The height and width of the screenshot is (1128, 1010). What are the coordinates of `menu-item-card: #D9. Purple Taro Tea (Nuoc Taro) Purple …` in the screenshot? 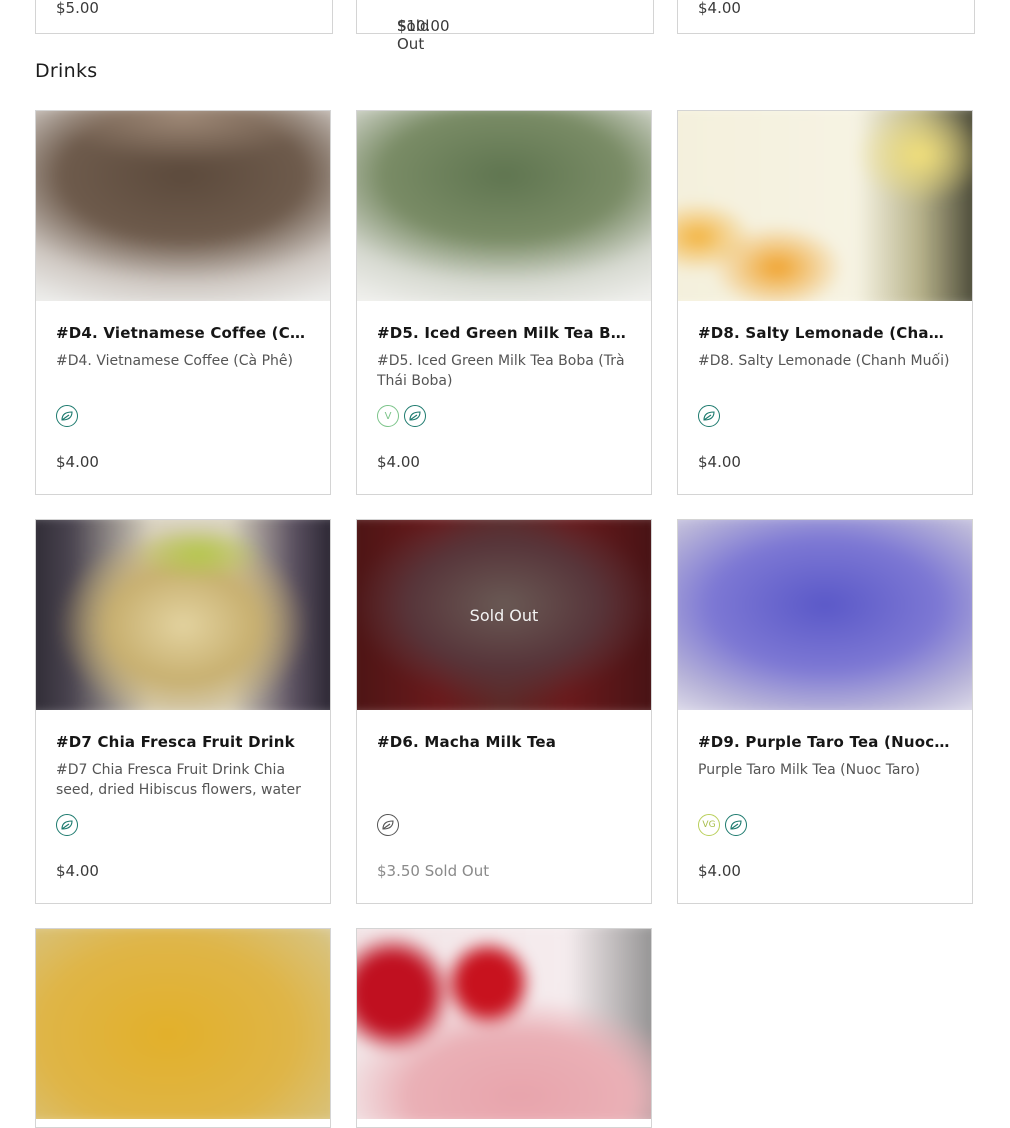 It's located at (825, 711).